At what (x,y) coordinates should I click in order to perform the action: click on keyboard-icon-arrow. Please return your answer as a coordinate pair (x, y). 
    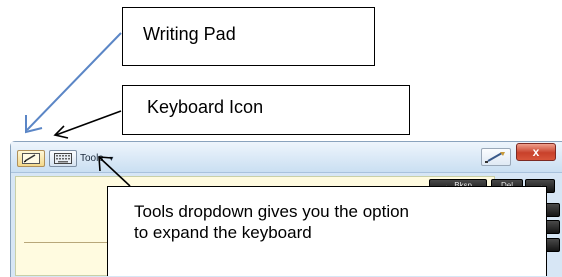
    Looking at the image, I should click on (87, 124).